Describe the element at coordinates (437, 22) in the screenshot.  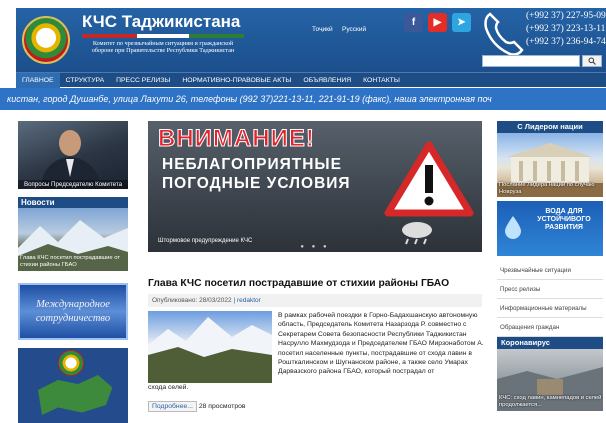
I see `youtube-icon: ▶` at that location.